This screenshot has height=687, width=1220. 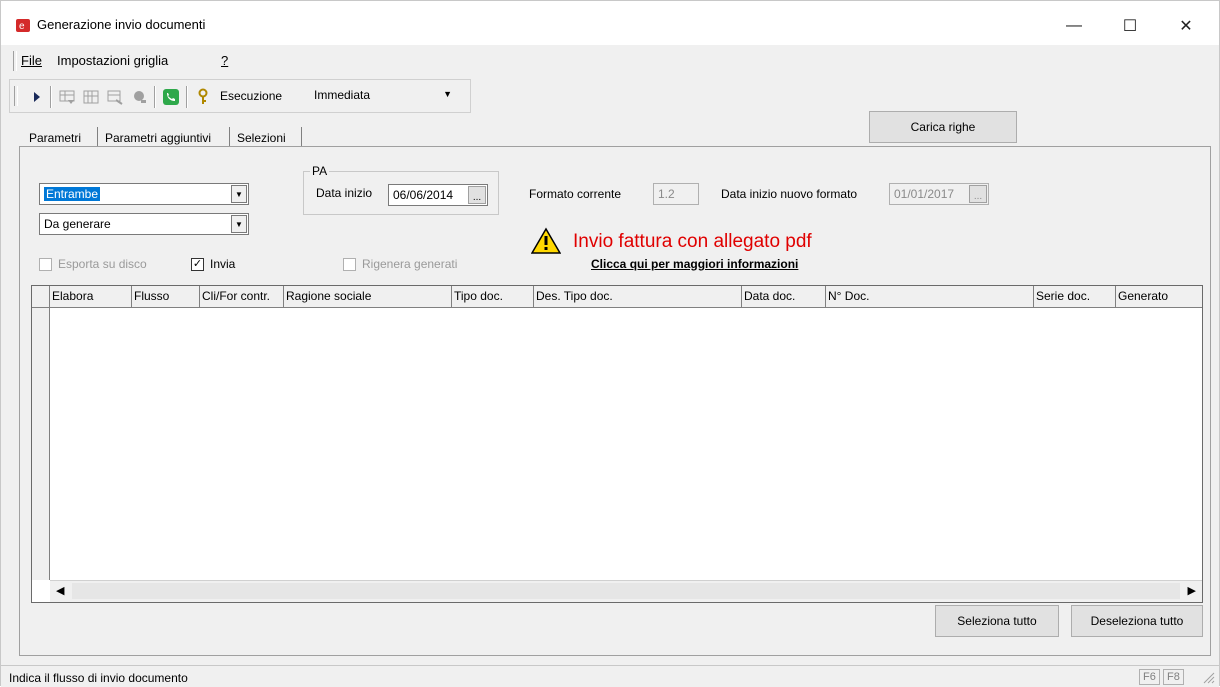 I want to click on new-format-date-value: 01/01/2017, so click(x=924, y=194).